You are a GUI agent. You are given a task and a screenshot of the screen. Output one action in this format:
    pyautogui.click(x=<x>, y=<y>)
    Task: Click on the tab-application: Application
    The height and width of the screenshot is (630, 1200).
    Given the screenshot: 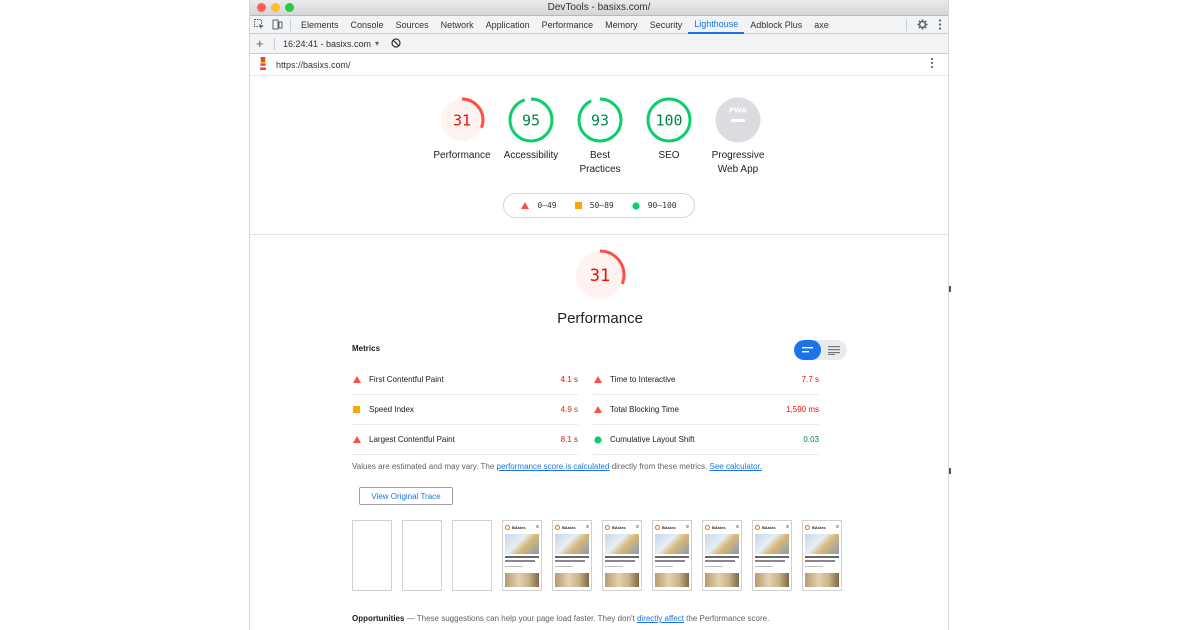 What is the action you would take?
    pyautogui.click(x=508, y=25)
    